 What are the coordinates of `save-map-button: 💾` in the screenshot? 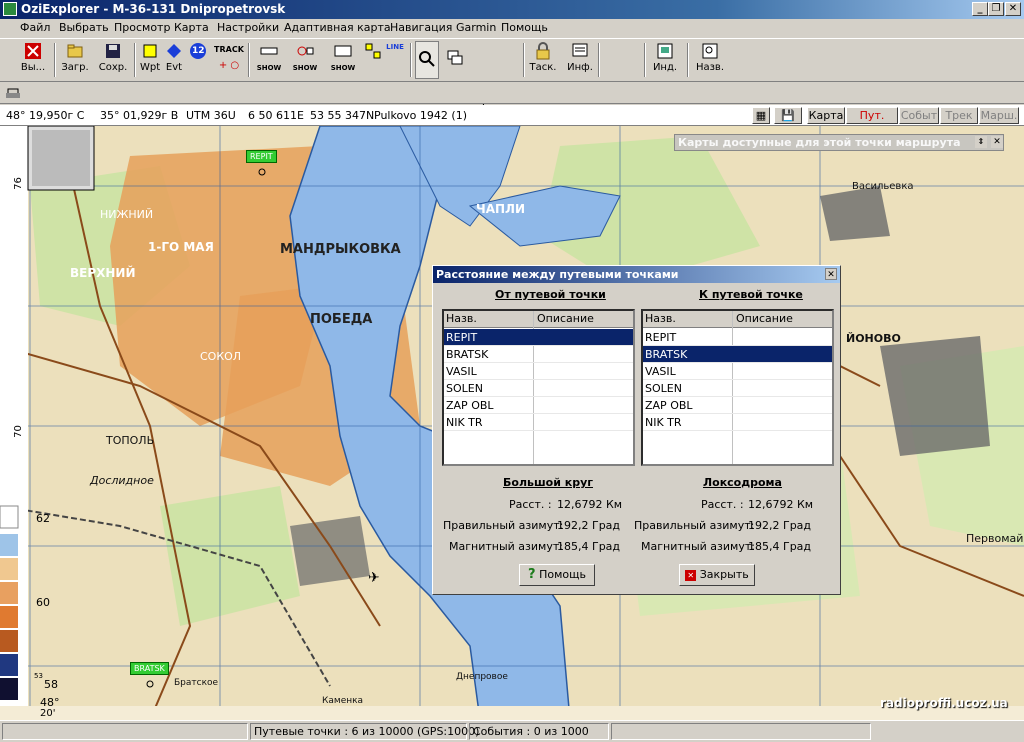 It's located at (788, 115).